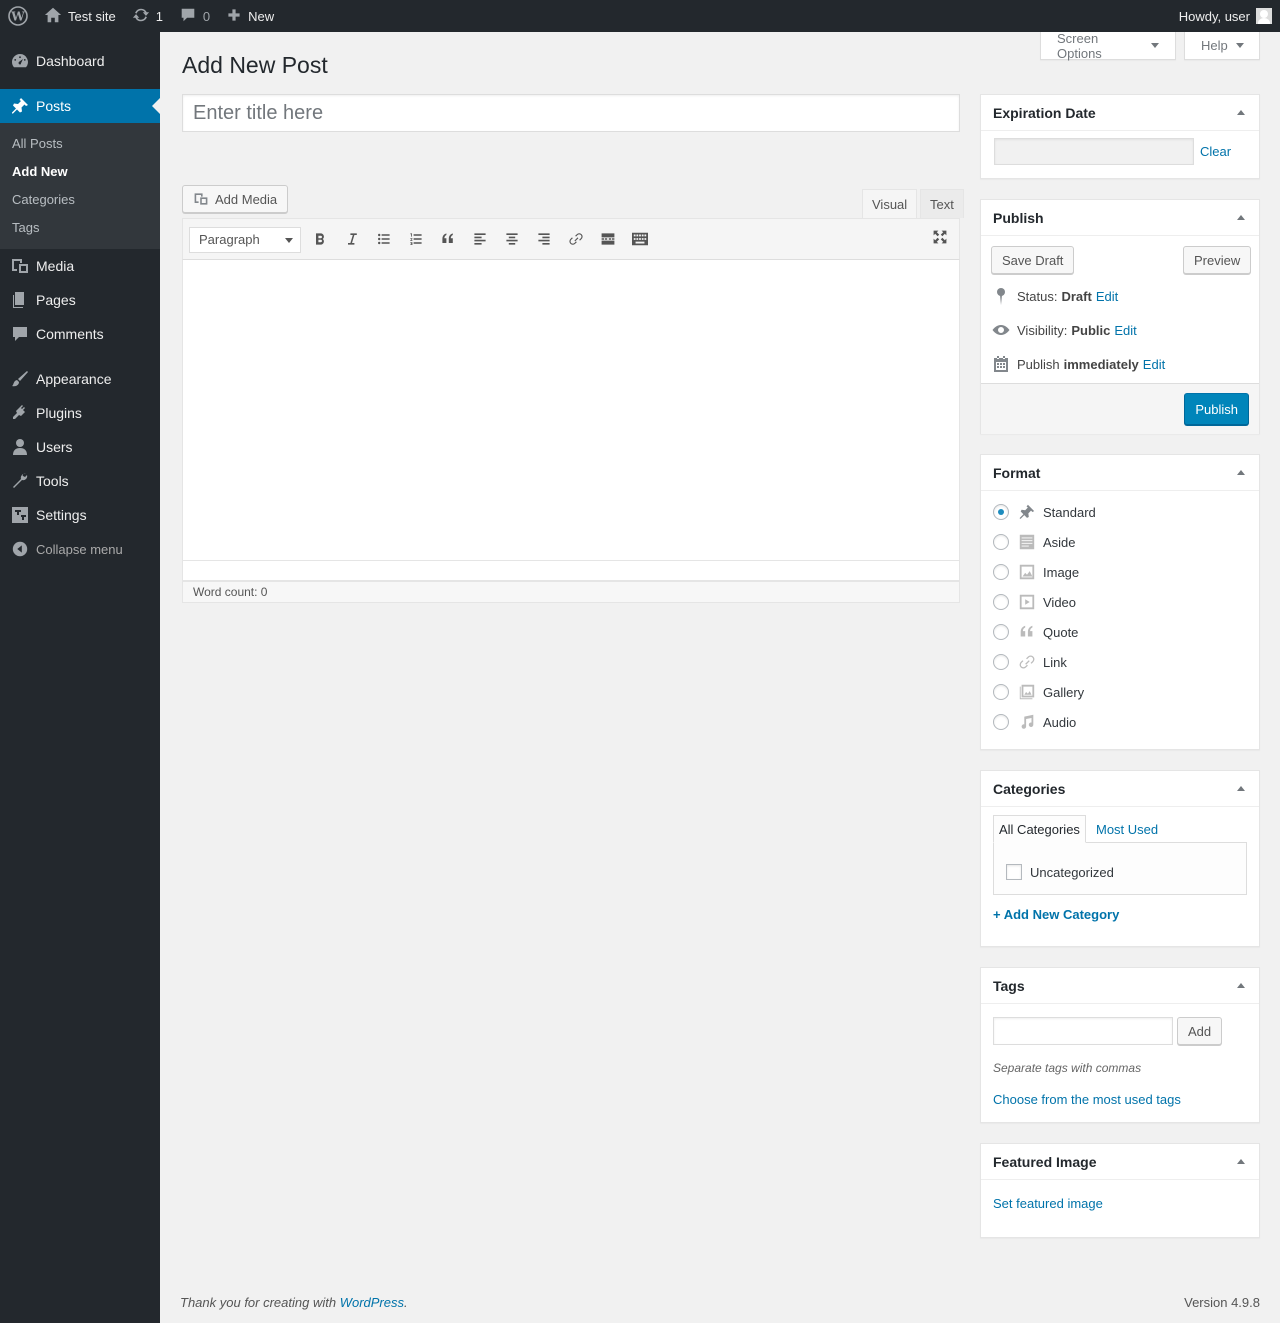 This screenshot has width=1280, height=1323. I want to click on wordpress-link: WordPress, so click(372, 1302).